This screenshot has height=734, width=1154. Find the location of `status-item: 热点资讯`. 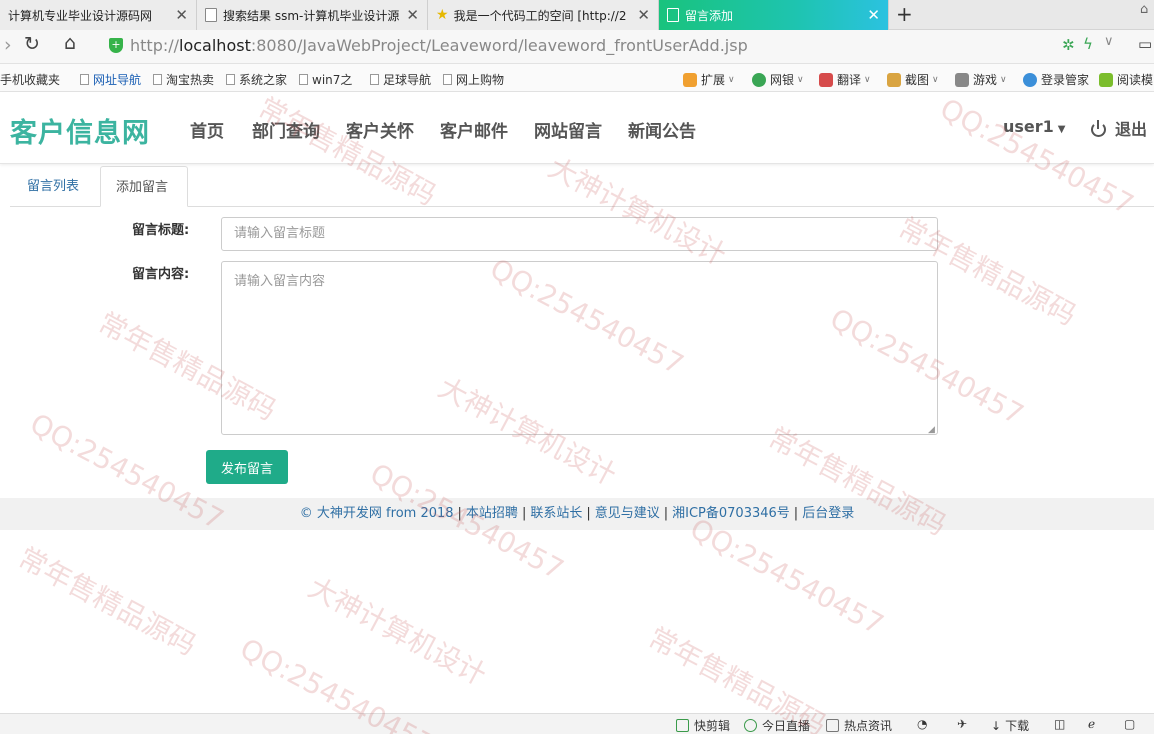

status-item: 热点资讯 is located at coordinates (859, 725).